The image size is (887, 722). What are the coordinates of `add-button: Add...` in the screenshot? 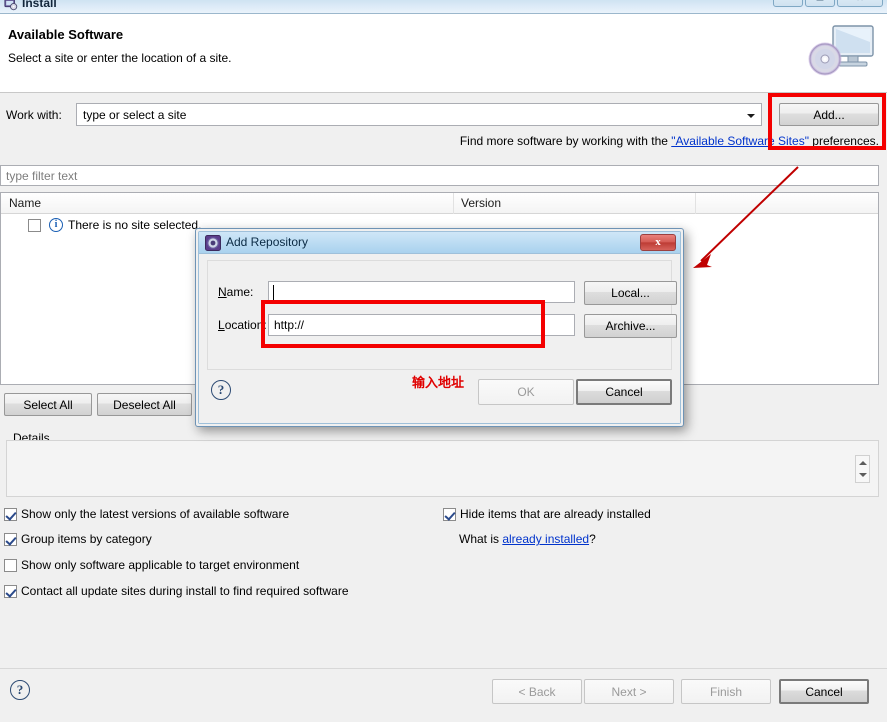 It's located at (829, 114).